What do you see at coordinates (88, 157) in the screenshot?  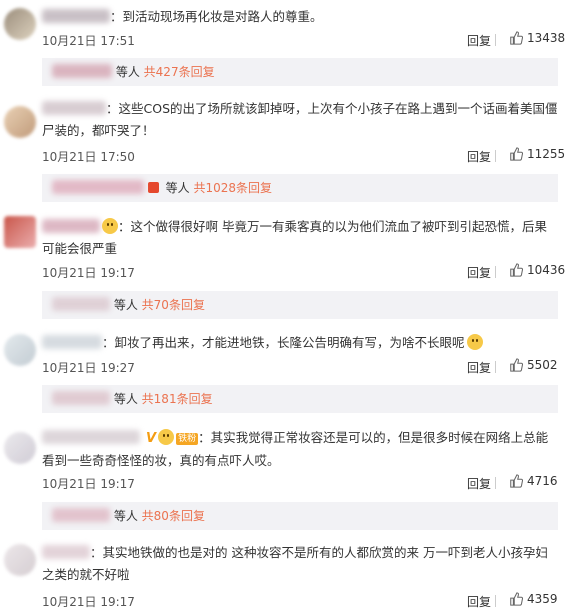 I see `comment-time: 10月21日 17:50` at bounding box center [88, 157].